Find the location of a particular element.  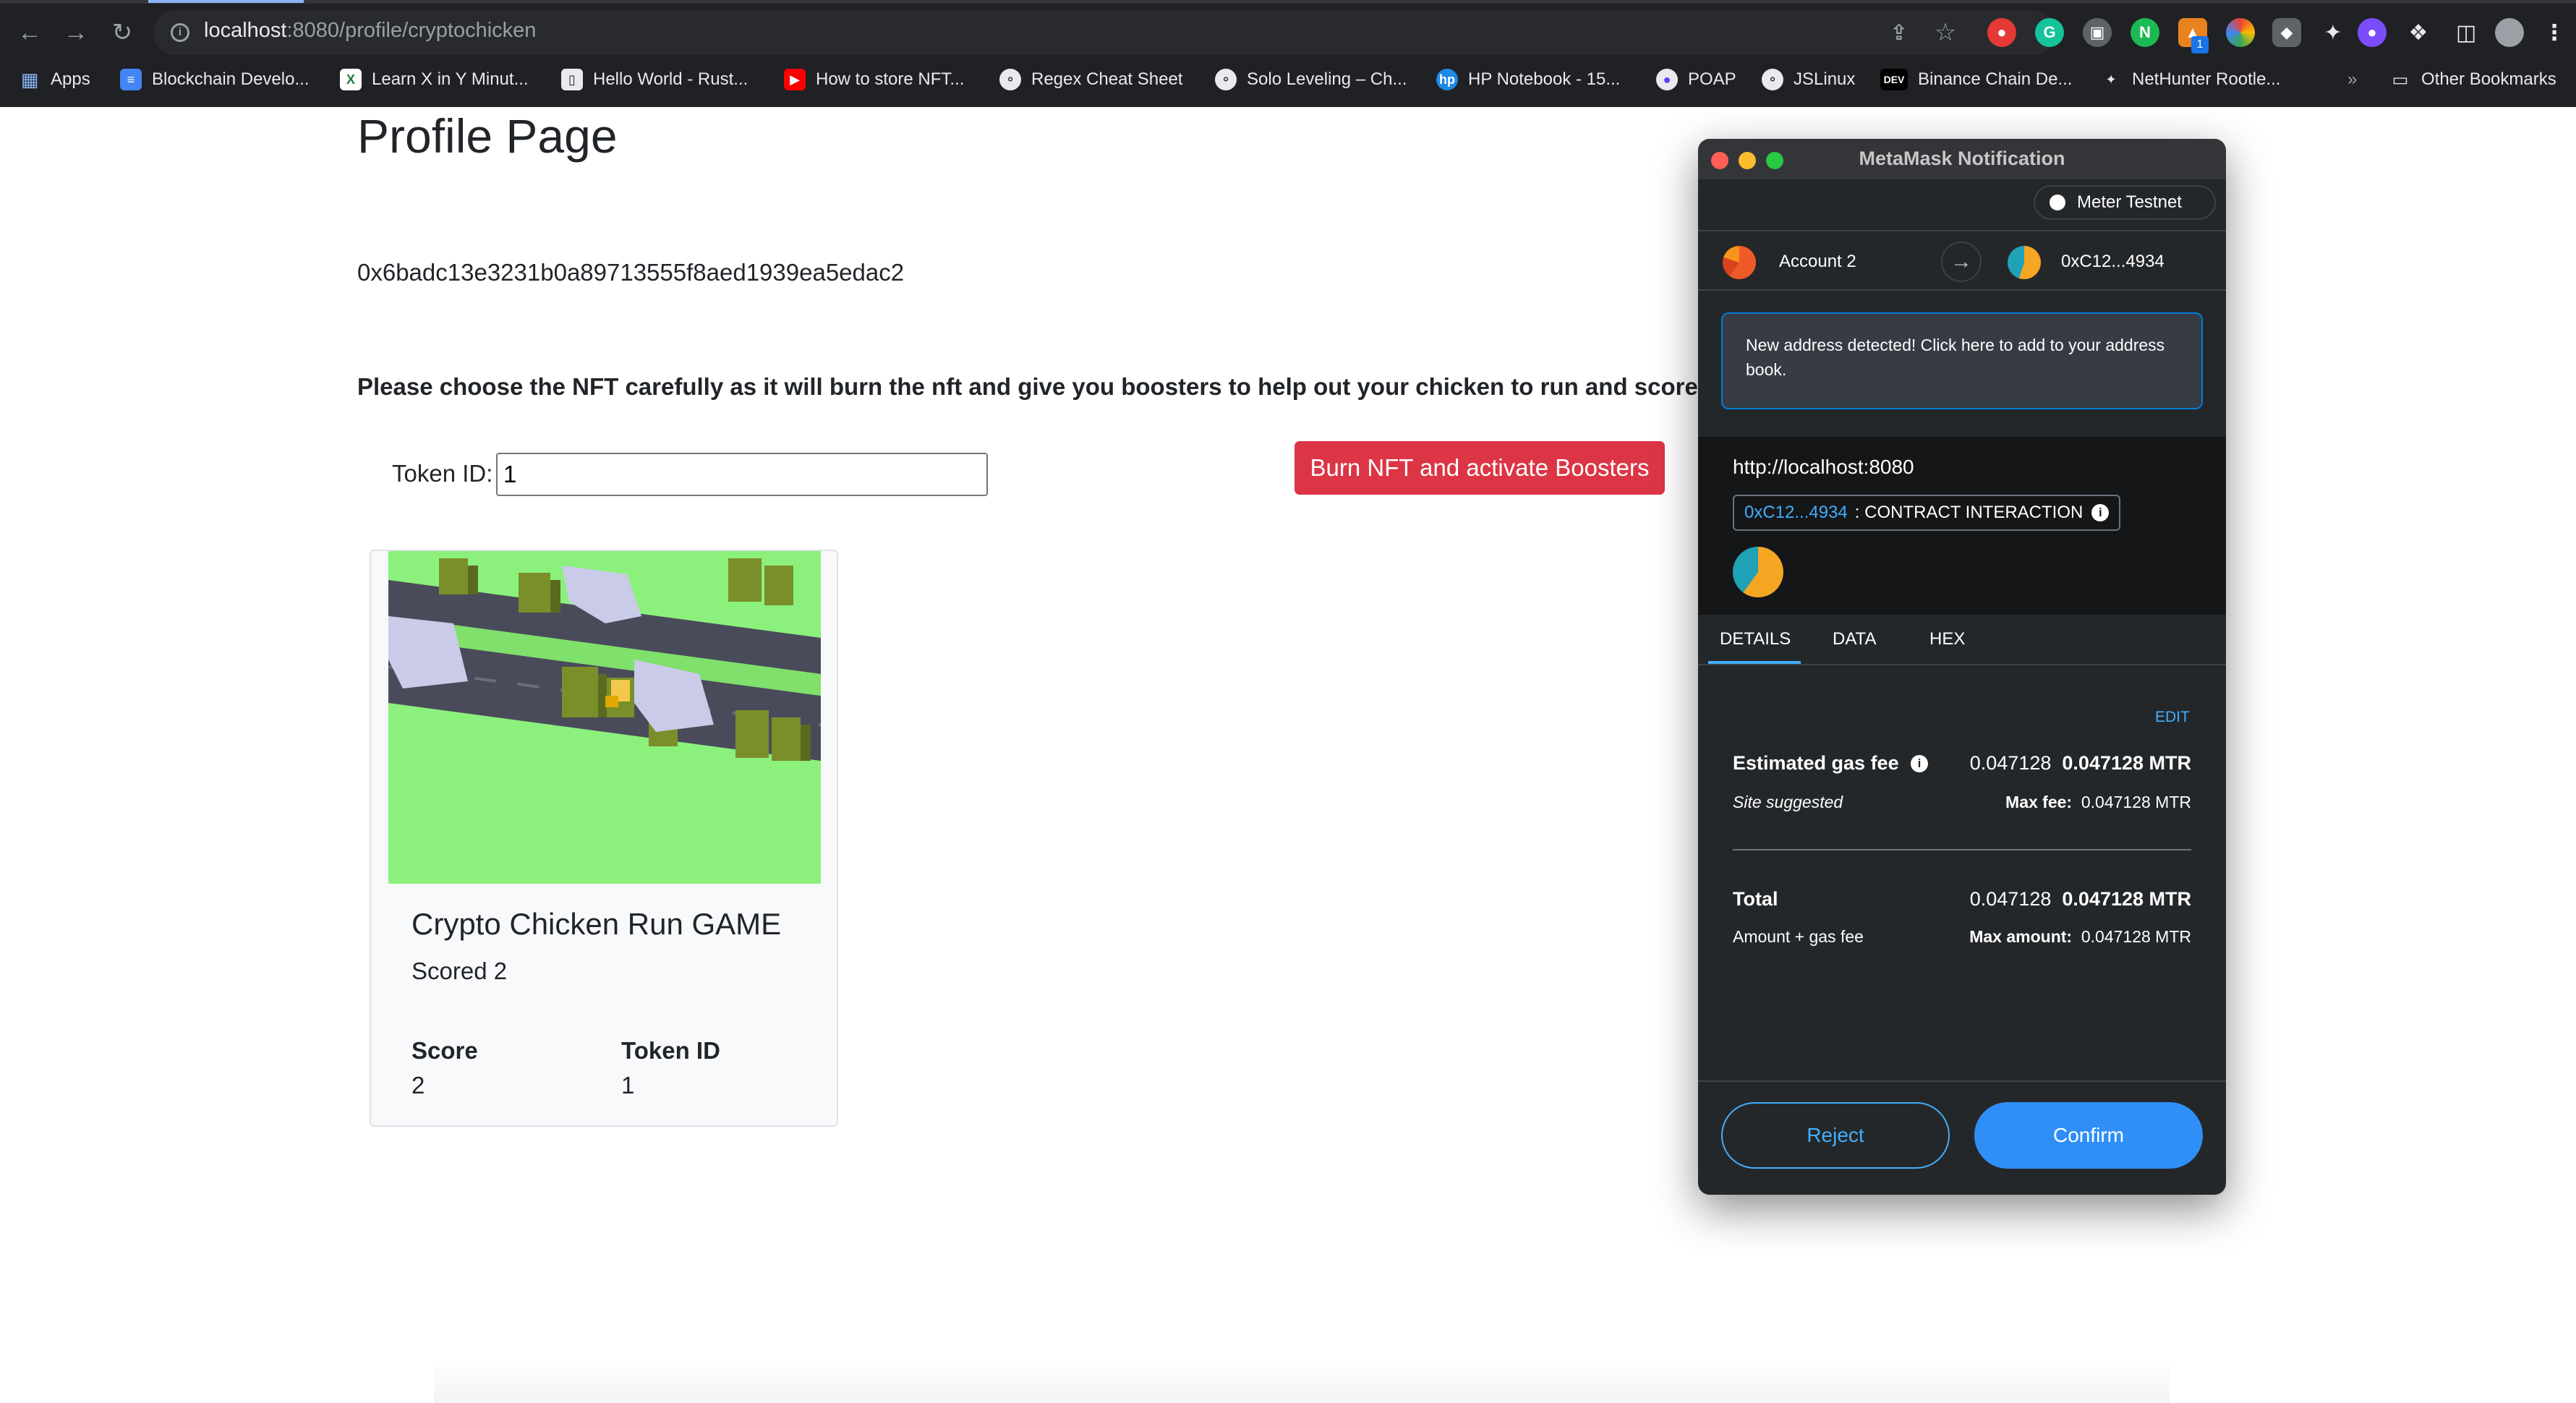

hp-logo-icon: hp is located at coordinates (1447, 79).